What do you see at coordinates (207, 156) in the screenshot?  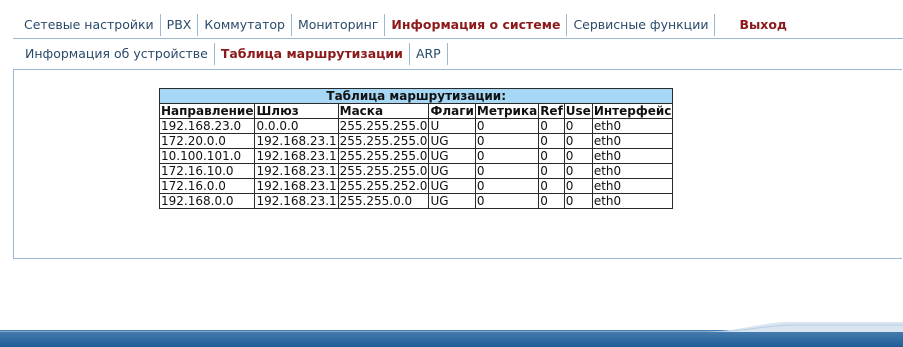 I see `cell-destination: 10.100.101.0` at bounding box center [207, 156].